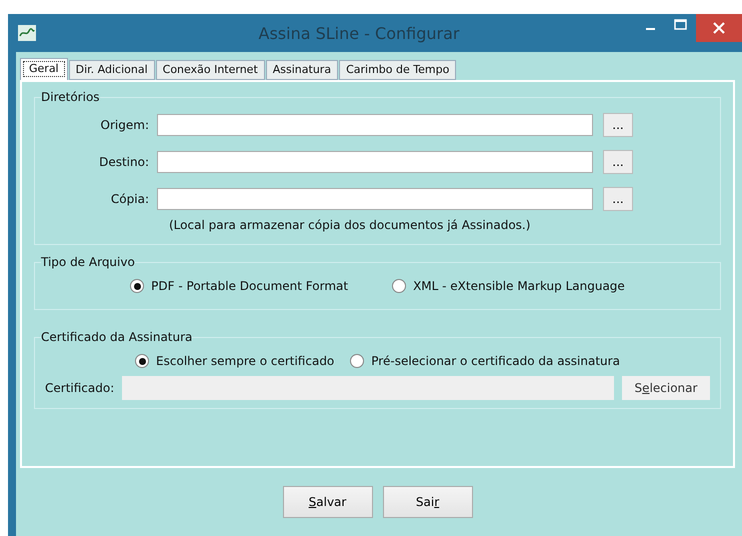 This screenshot has height=536, width=742. What do you see at coordinates (88, 262) in the screenshot?
I see `group-title: Tipo de Arquivo` at bounding box center [88, 262].